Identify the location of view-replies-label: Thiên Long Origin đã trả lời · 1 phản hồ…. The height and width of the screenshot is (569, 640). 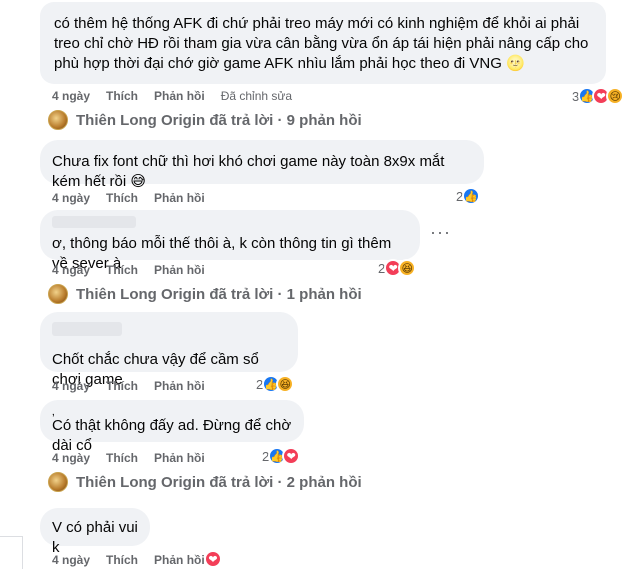
(219, 294).